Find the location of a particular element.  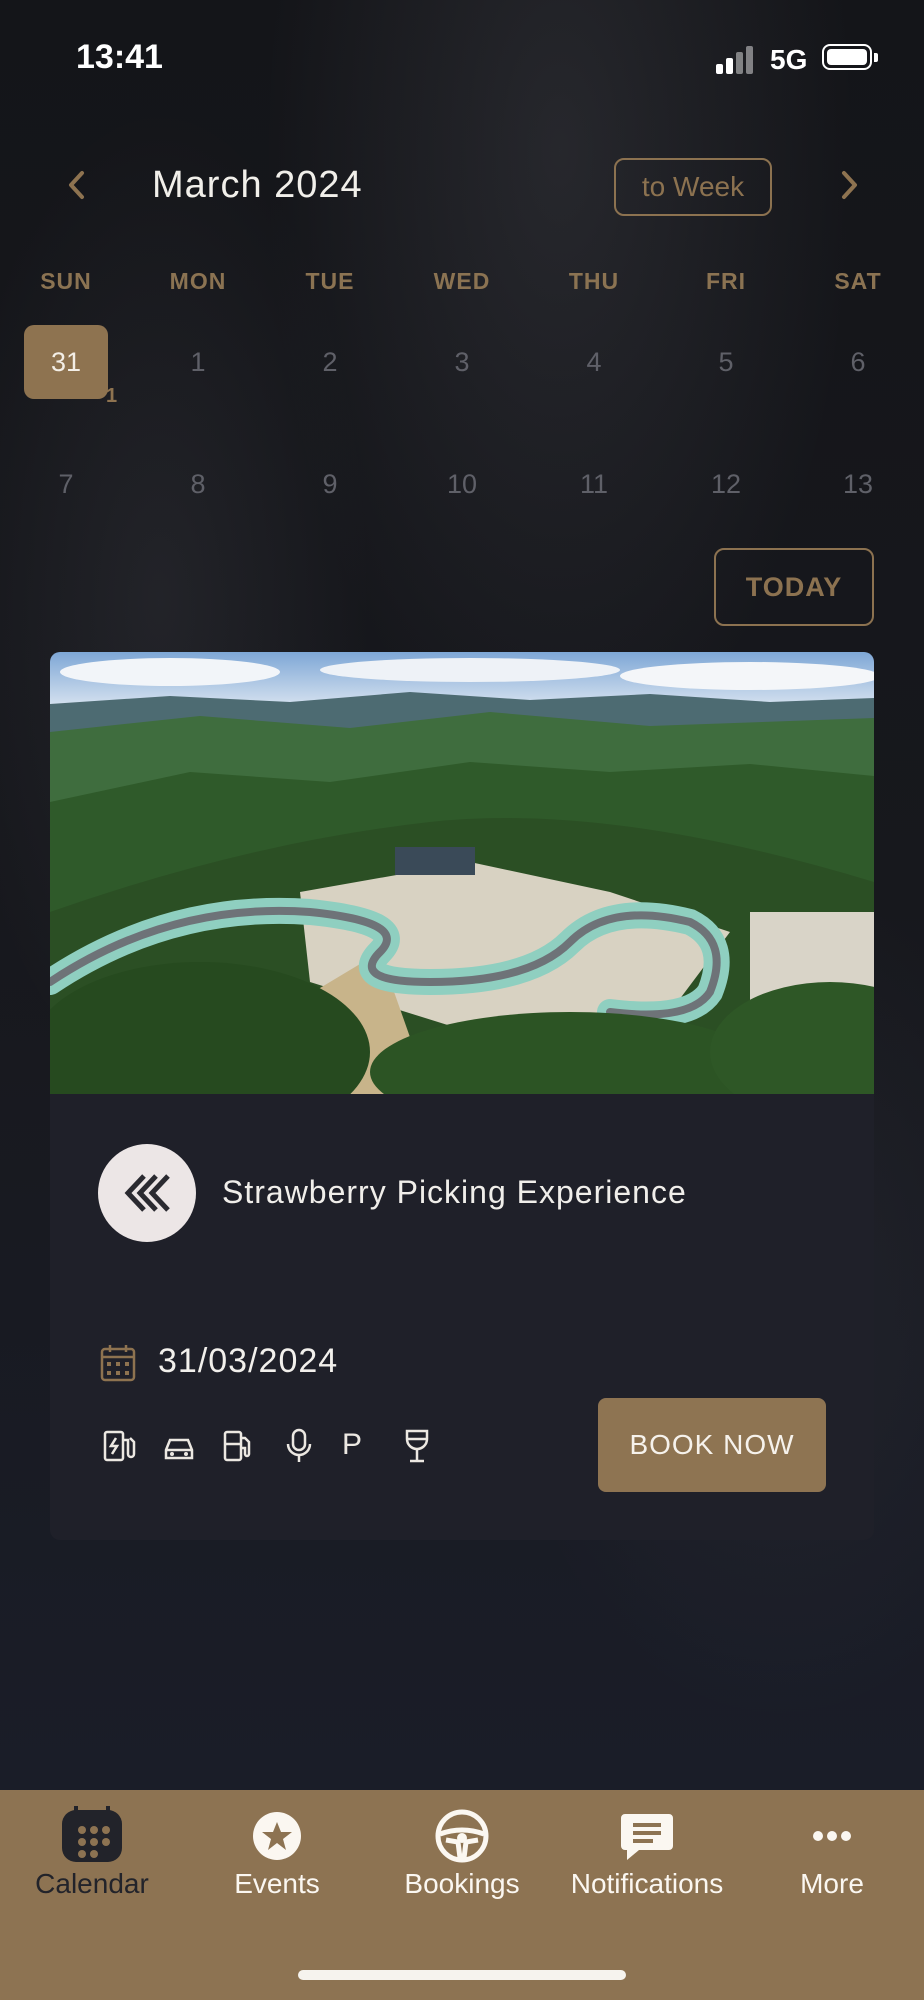

weekday-wed: WED is located at coordinates (462, 281).